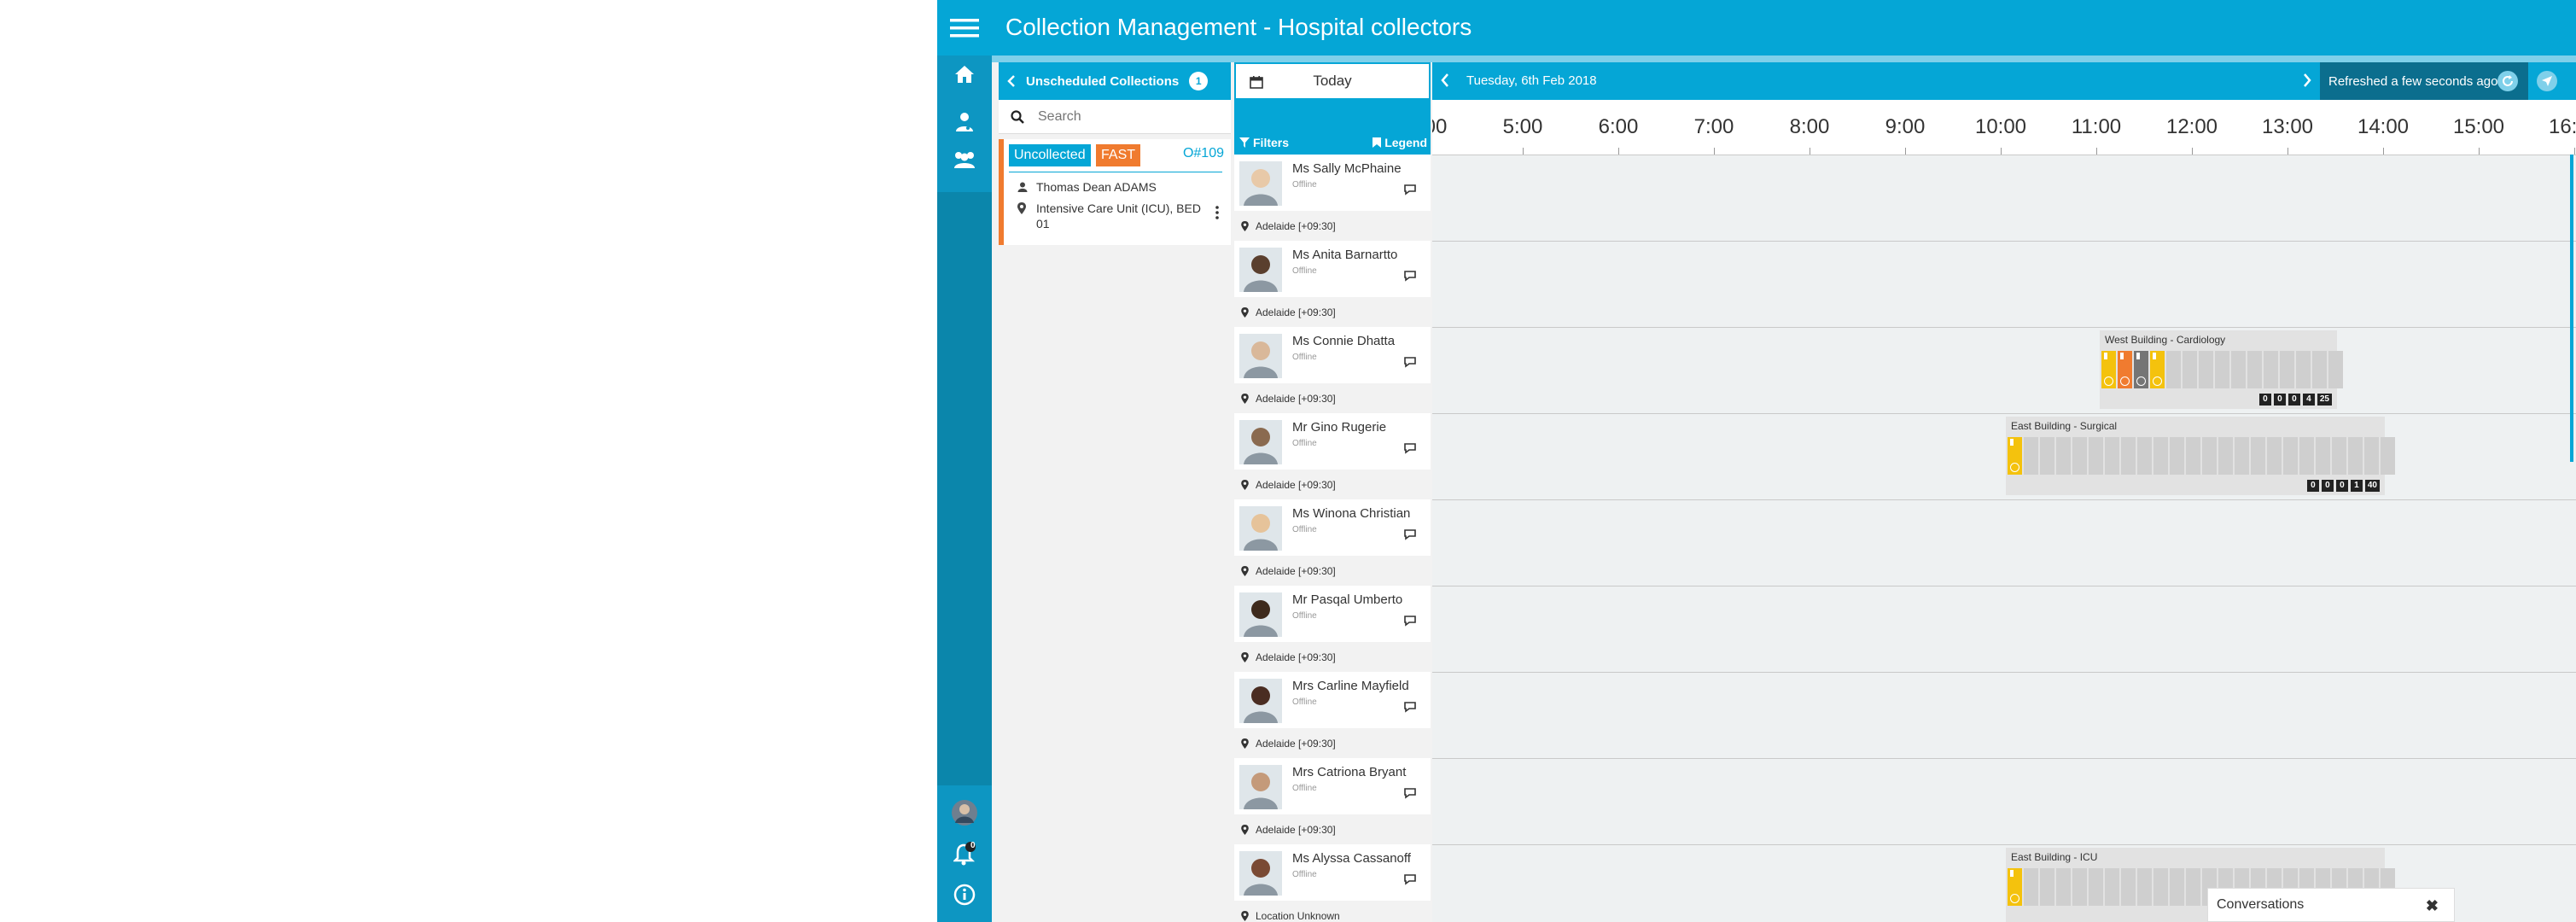 This screenshot has height=922, width=2576. I want to click on avatar, so click(1260, 184).